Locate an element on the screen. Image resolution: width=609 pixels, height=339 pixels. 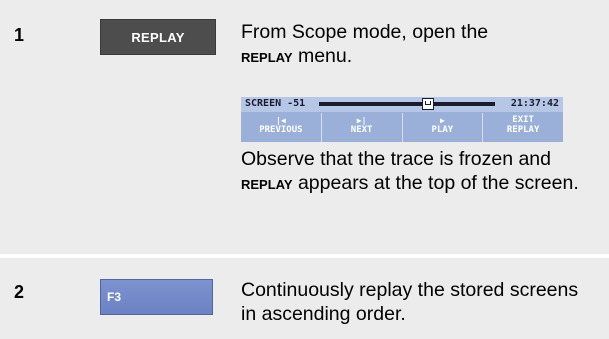
instruction-keyword: REPLAY is located at coordinates (267, 57).